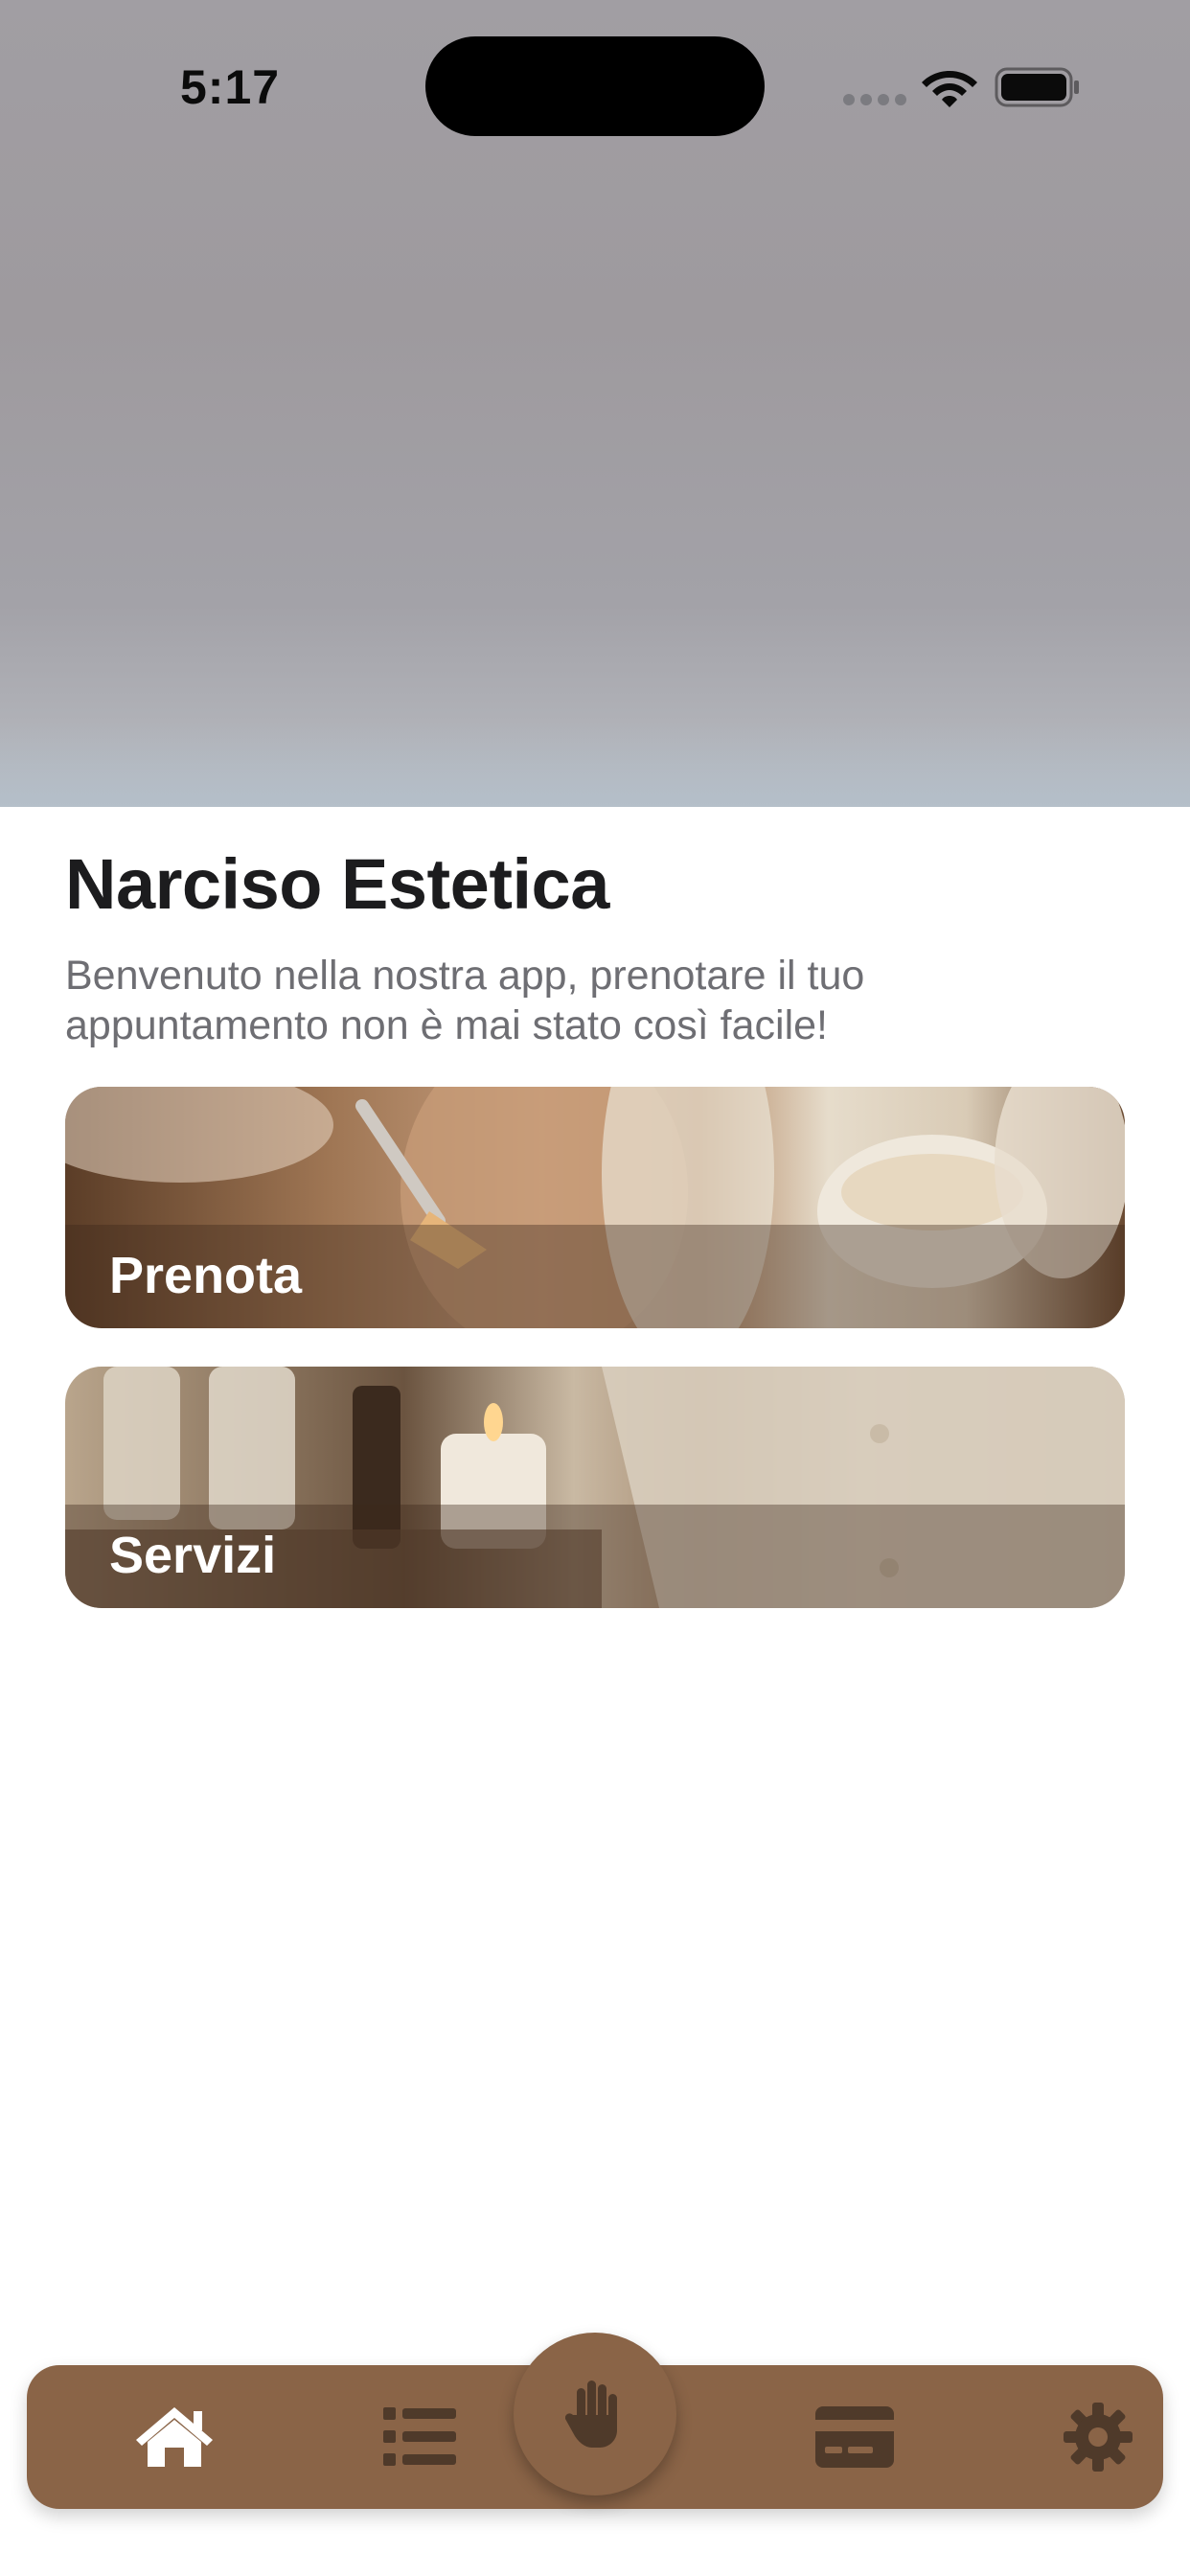  I want to click on bottom-tab-bar, so click(595, 2421).